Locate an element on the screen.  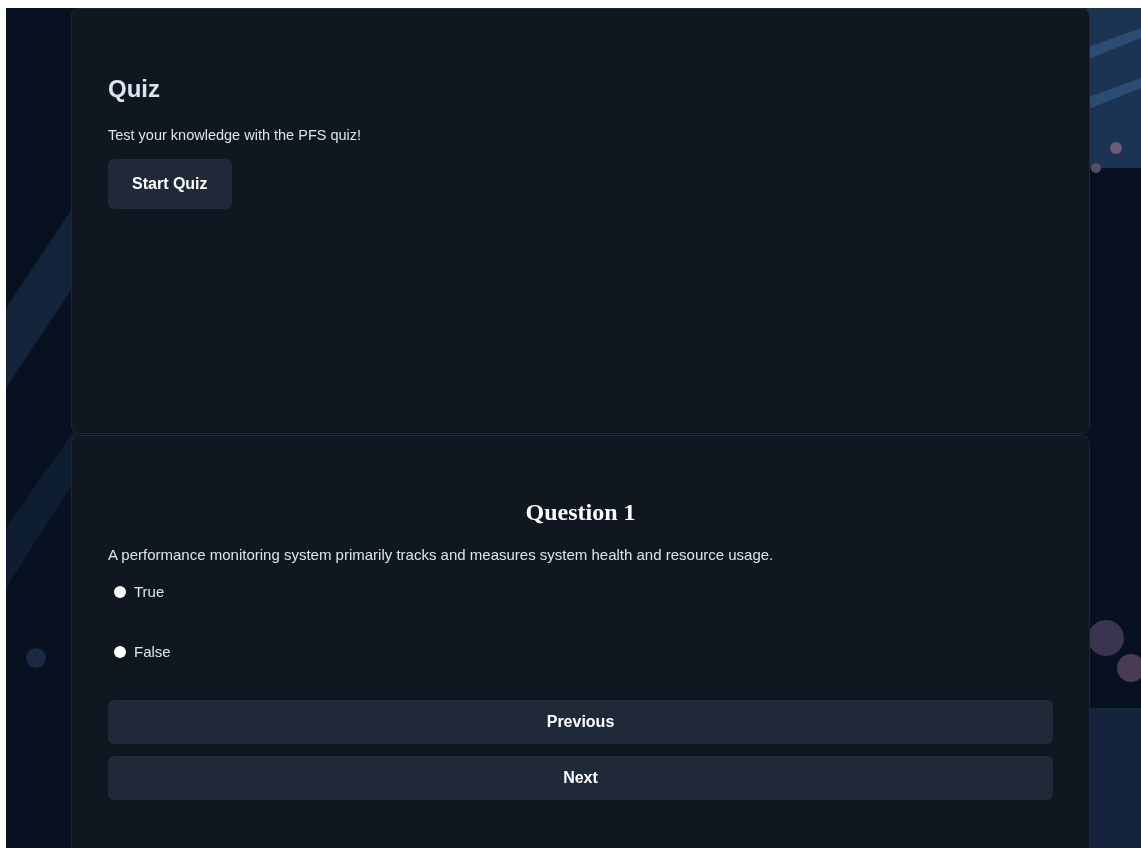
option-label: False is located at coordinates (152, 652).